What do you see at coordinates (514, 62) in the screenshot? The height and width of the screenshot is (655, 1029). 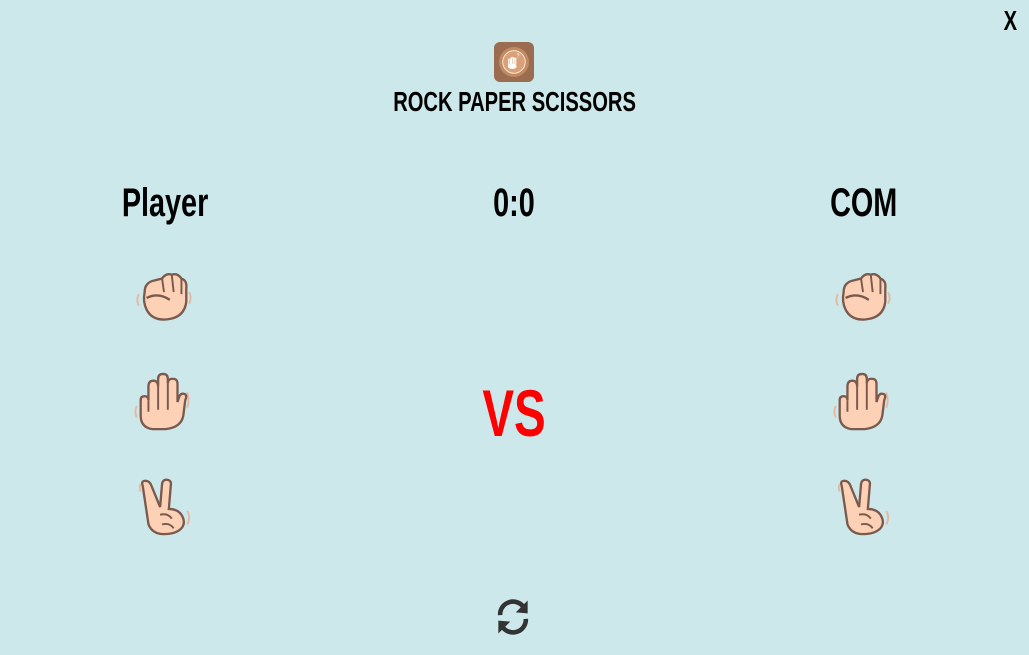 I see `app-logo-icon: ?` at bounding box center [514, 62].